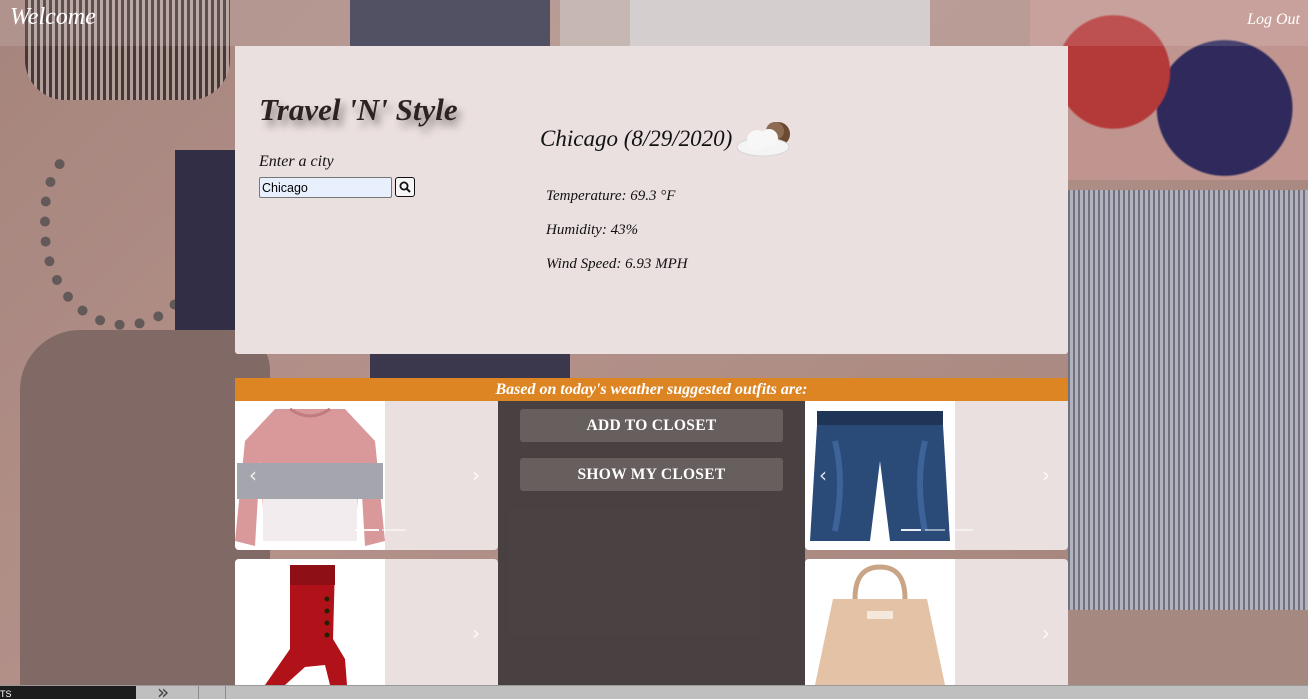 Image resolution: width=1308 pixels, height=699 pixels. What do you see at coordinates (310, 622) in the screenshot?
I see `boot-image` at bounding box center [310, 622].